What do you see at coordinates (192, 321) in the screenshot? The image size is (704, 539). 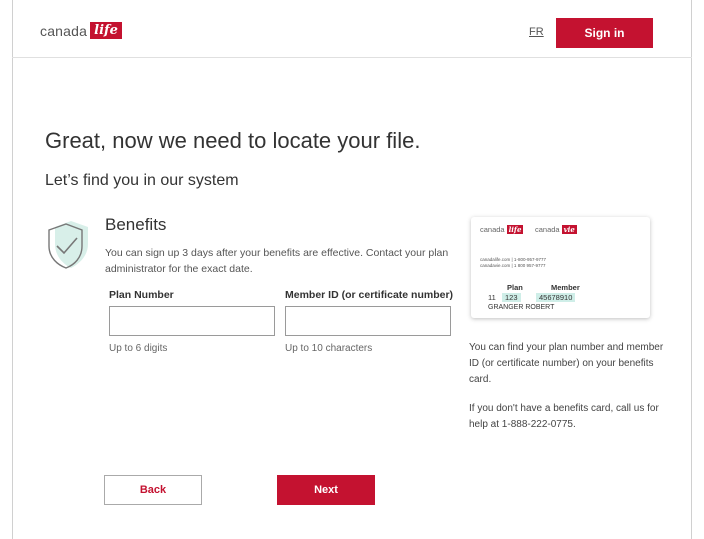 I see `plan-number-input` at bounding box center [192, 321].